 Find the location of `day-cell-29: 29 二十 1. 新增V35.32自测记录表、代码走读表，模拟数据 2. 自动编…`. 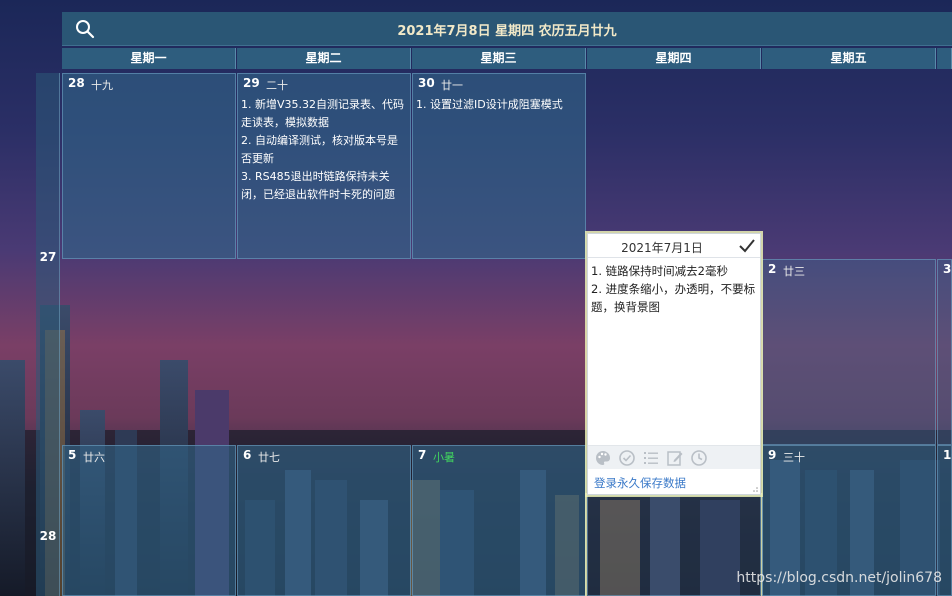

day-cell-29: 29 二十 1. 新增V35.32自测记录表、代码走读表，模拟数据 2. 自动编… is located at coordinates (324, 166).